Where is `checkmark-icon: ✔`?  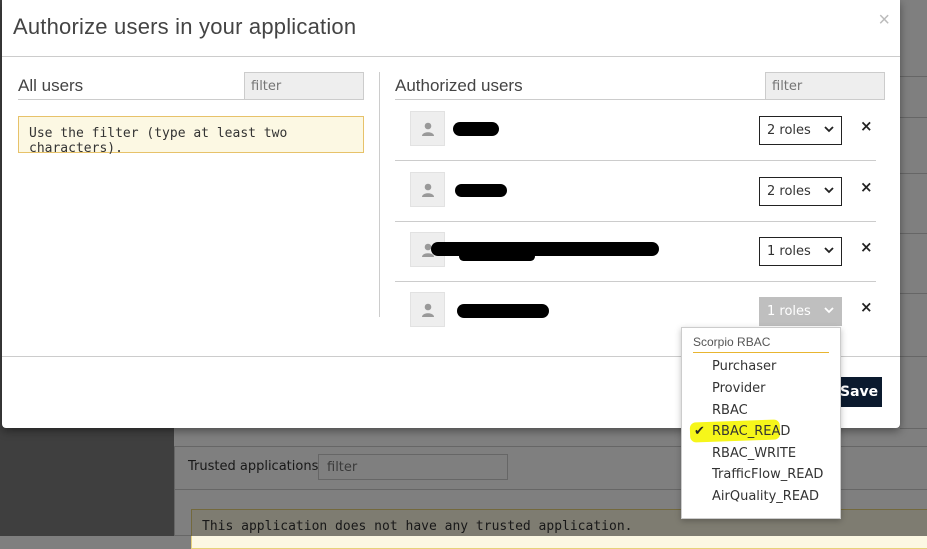 checkmark-icon: ✔ is located at coordinates (699, 431).